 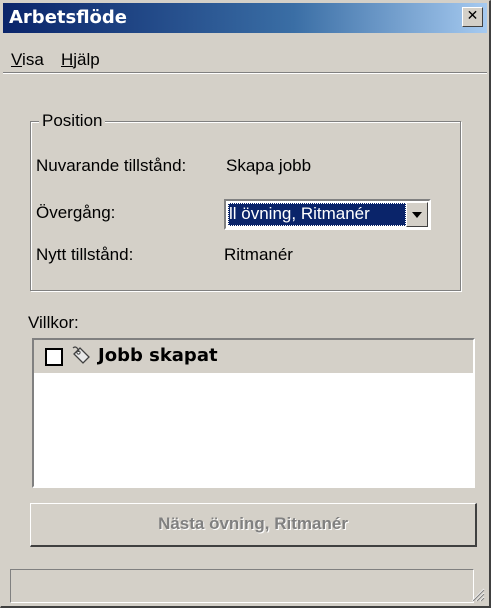 I want to click on close-icon: ✕, so click(x=472, y=16).